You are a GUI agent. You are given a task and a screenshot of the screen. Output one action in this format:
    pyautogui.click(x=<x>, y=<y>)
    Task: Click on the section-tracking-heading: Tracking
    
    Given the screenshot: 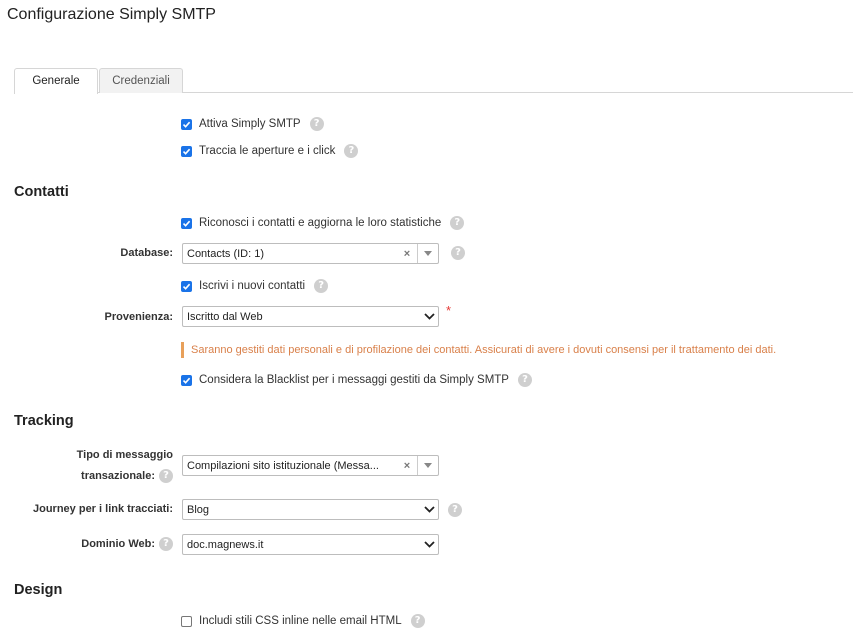 What is the action you would take?
    pyautogui.click(x=44, y=421)
    